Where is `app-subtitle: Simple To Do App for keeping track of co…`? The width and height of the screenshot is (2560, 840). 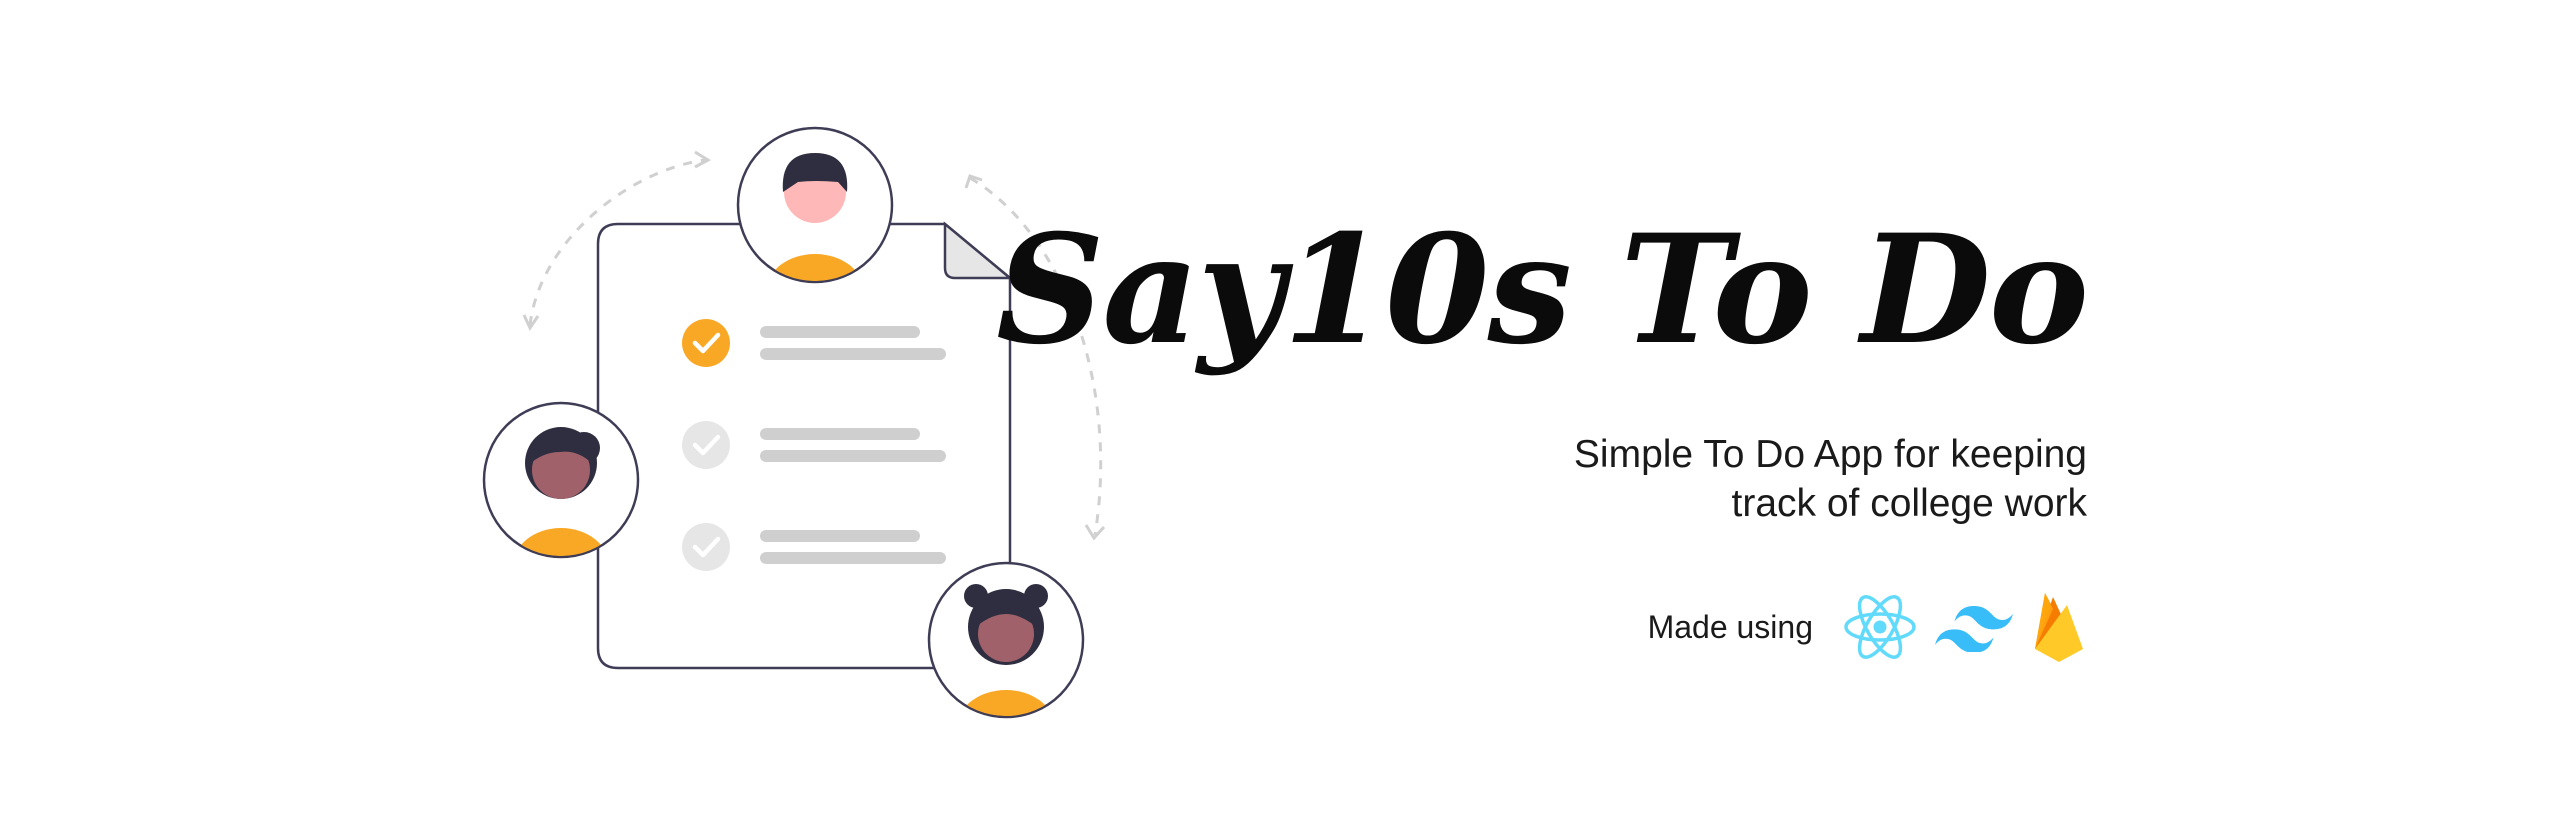
app-subtitle: Simple To Do App for keeping track of co… is located at coordinates (1767, 479).